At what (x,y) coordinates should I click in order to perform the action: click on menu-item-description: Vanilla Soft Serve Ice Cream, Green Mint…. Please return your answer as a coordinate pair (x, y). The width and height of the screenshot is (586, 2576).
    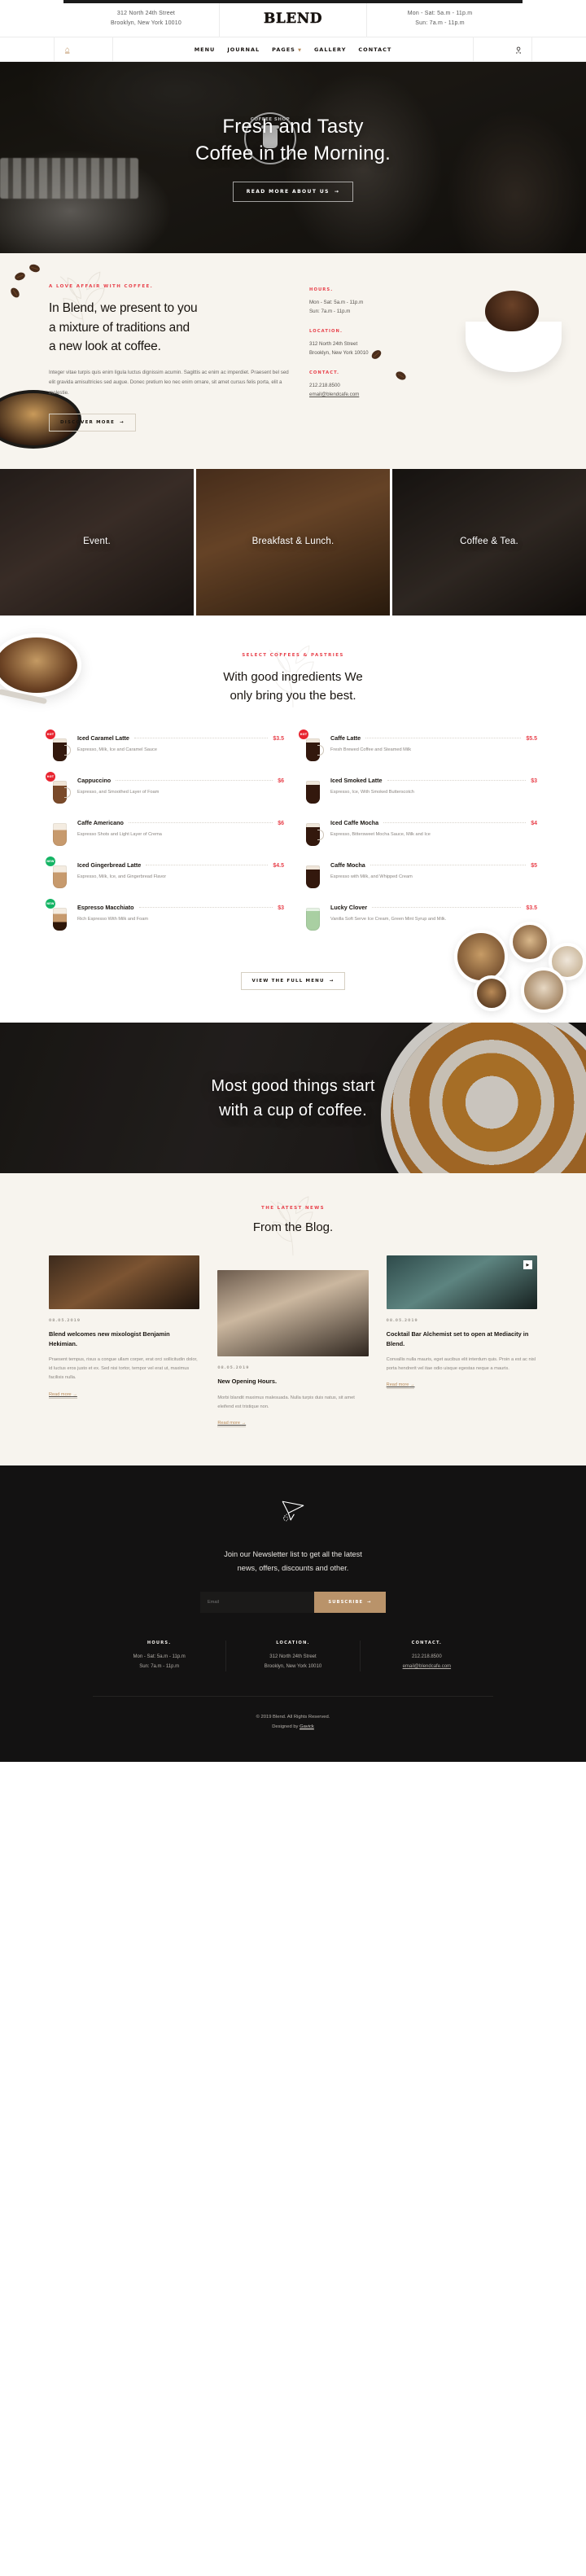
    Looking at the image, I should click on (388, 919).